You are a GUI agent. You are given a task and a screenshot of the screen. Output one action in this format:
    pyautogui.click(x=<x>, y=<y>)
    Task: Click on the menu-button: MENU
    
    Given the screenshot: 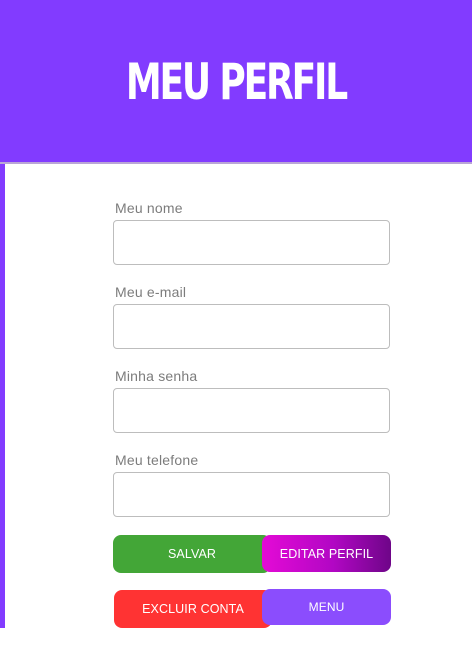 What is the action you would take?
    pyautogui.click(x=326, y=607)
    